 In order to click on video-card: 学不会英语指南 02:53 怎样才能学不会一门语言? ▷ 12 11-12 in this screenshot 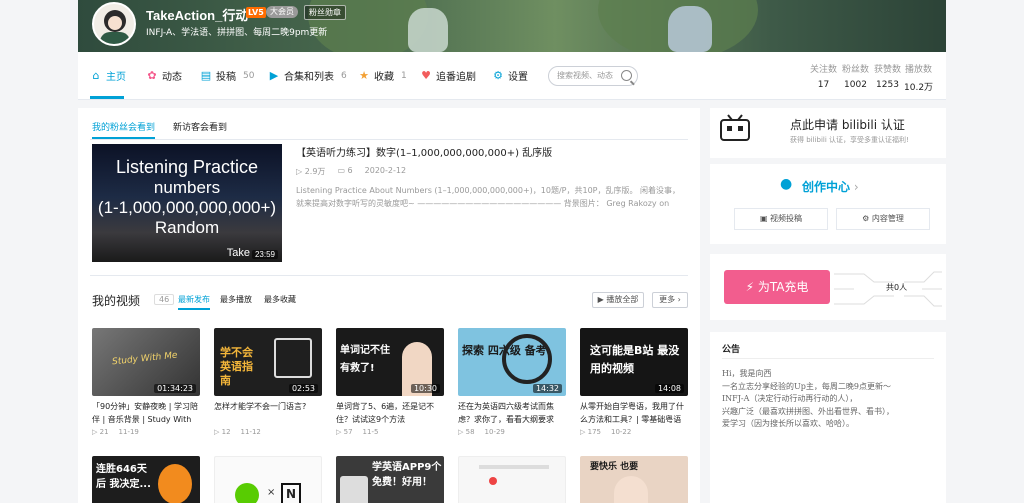, I will do `click(268, 382)`.